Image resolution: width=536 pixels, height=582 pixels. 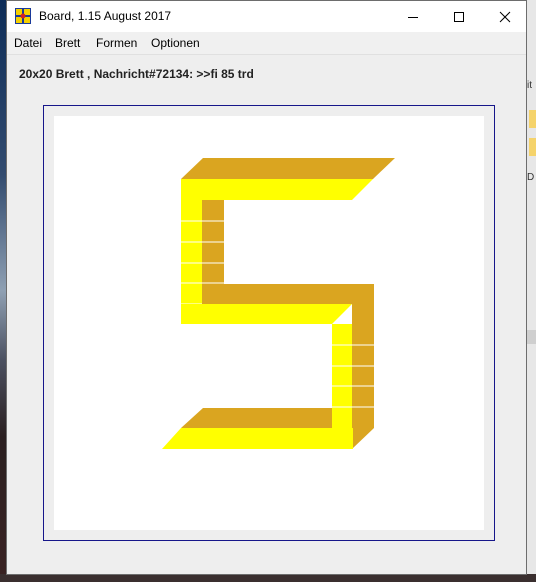 I want to click on menu-brett: Brett, so click(x=67, y=43).